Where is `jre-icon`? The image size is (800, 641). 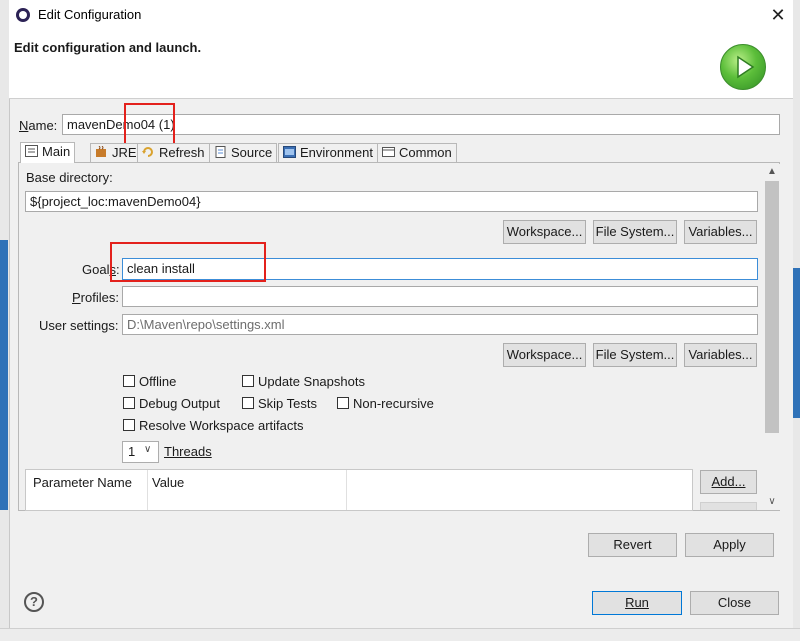 jre-icon is located at coordinates (101, 151).